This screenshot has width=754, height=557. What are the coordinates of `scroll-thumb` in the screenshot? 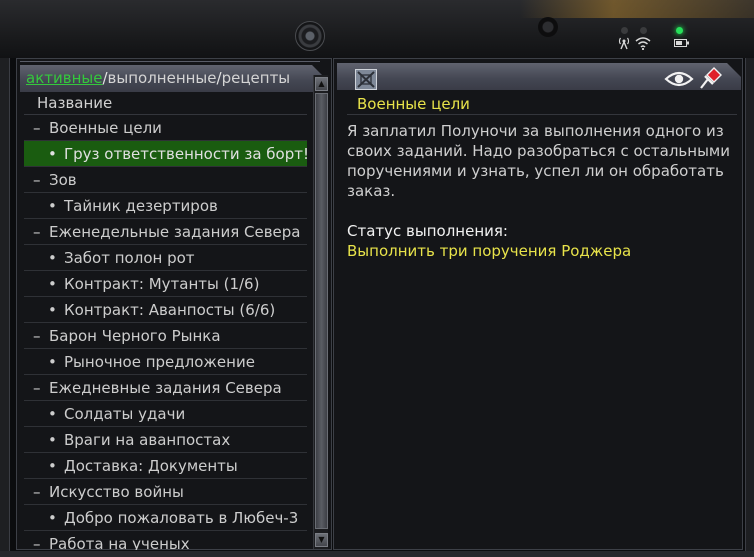 It's located at (321, 311).